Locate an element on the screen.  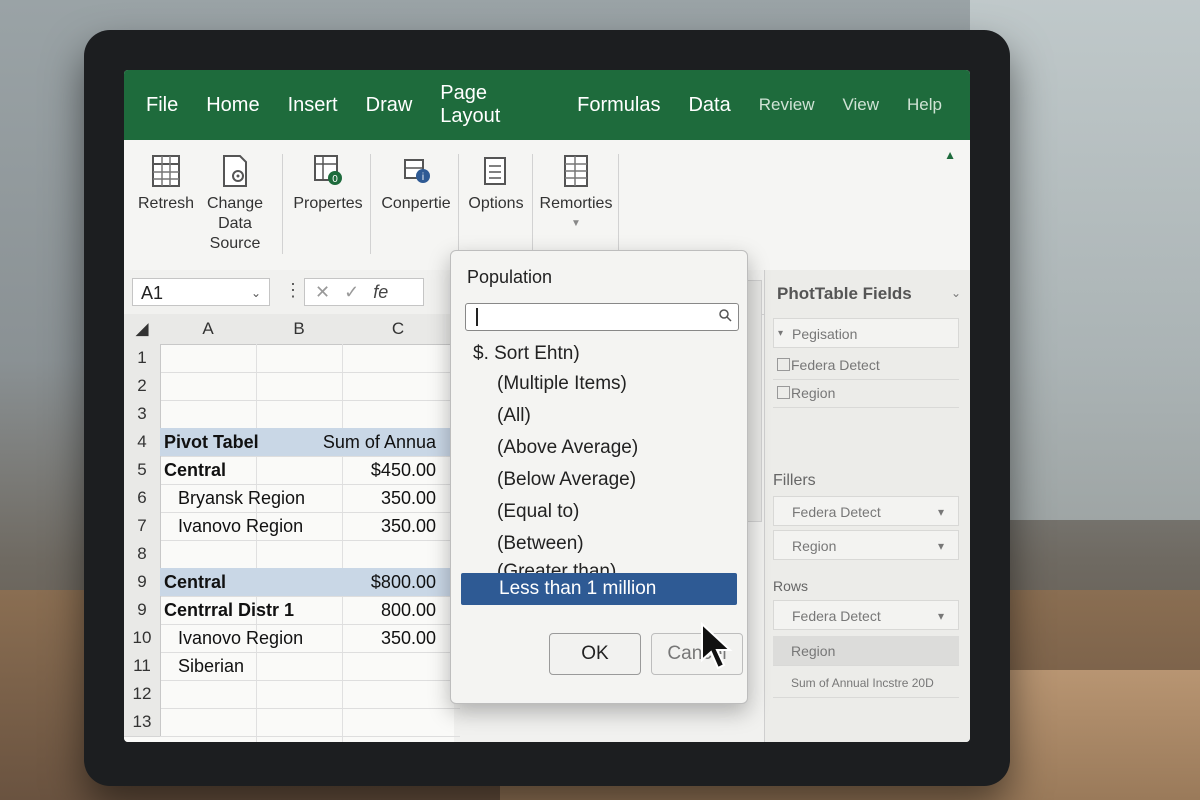
cancel-x-icon: ✕ is located at coordinates (329, 292).